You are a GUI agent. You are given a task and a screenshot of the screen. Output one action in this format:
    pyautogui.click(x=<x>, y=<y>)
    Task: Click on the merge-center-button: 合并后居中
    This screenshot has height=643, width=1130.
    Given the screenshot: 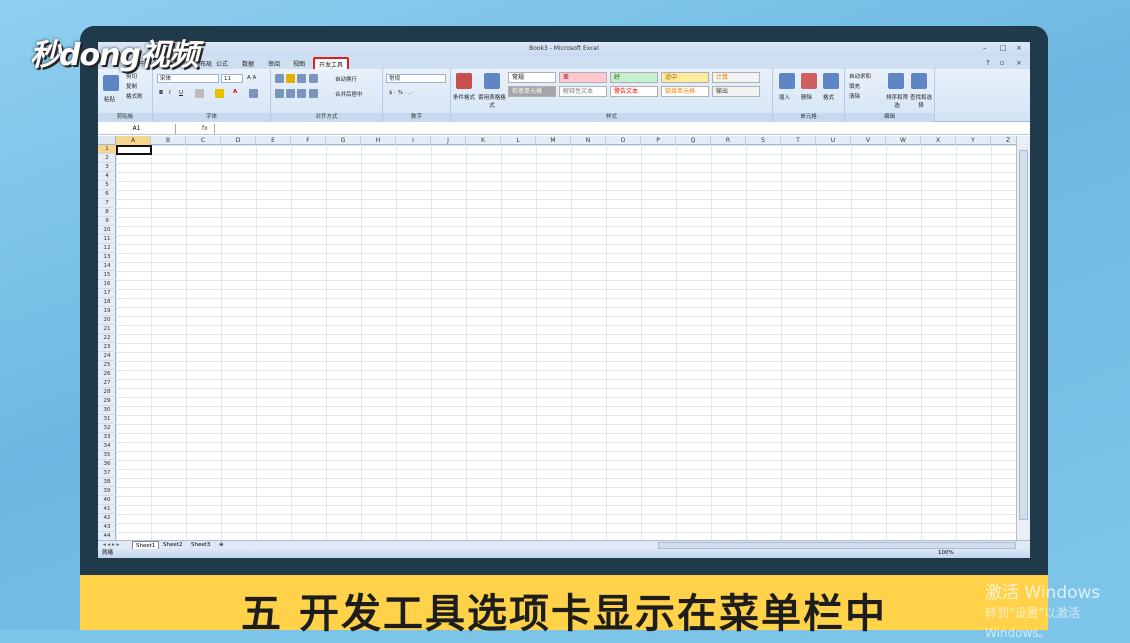 What is the action you would take?
    pyautogui.click(x=349, y=94)
    